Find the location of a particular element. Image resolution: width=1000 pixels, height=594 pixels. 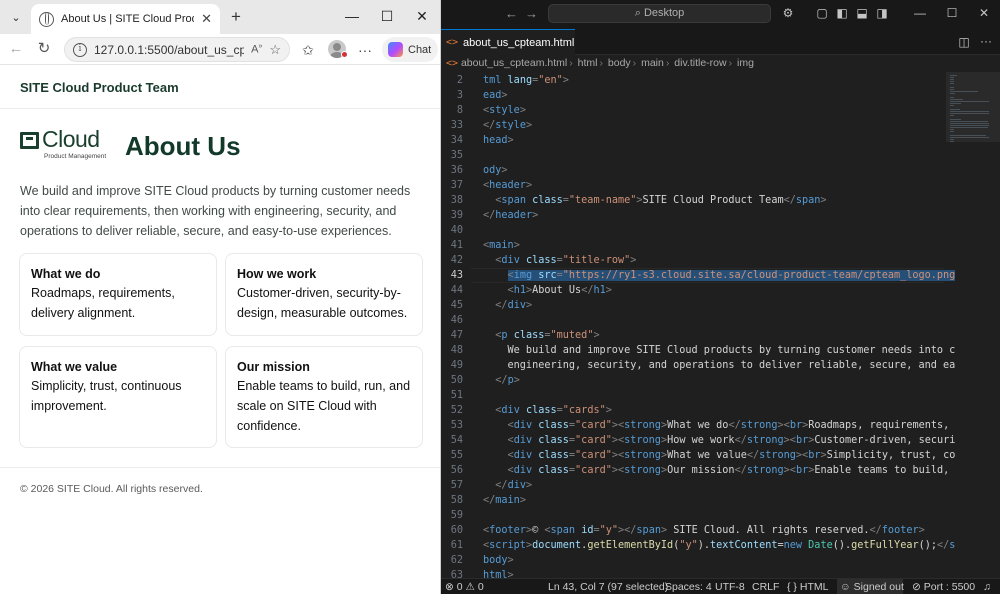

site-info-icon: i is located at coordinates (80, 49).